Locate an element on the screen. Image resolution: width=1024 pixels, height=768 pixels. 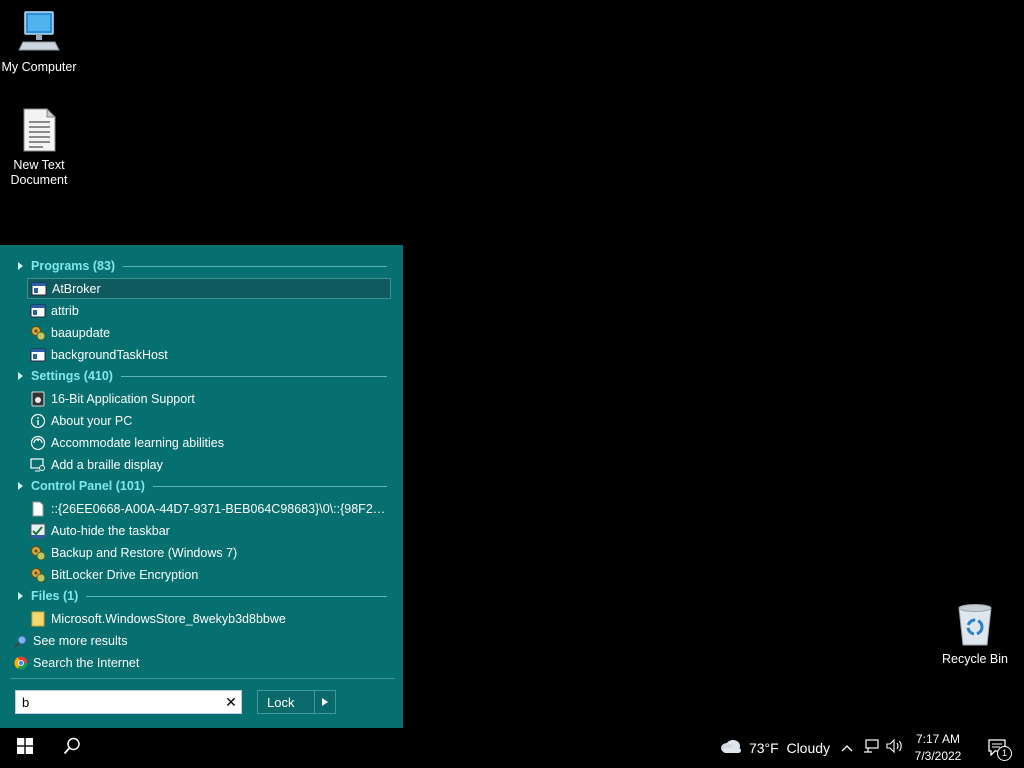
section-header-files: Files (1) is located at coordinates (201, 596).